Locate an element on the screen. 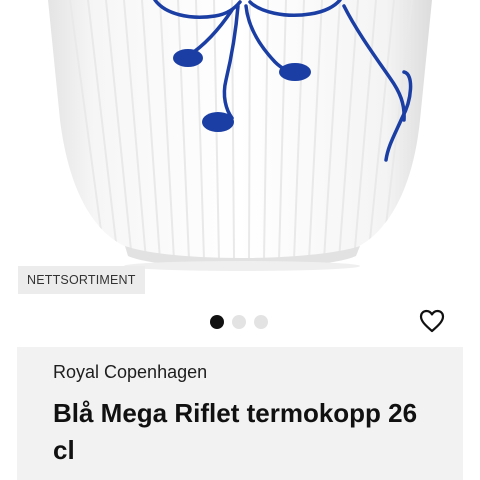 The width and height of the screenshot is (480, 480). product-title: Blå Mega Riflet termokopp 26 cl is located at coordinates (235, 431).